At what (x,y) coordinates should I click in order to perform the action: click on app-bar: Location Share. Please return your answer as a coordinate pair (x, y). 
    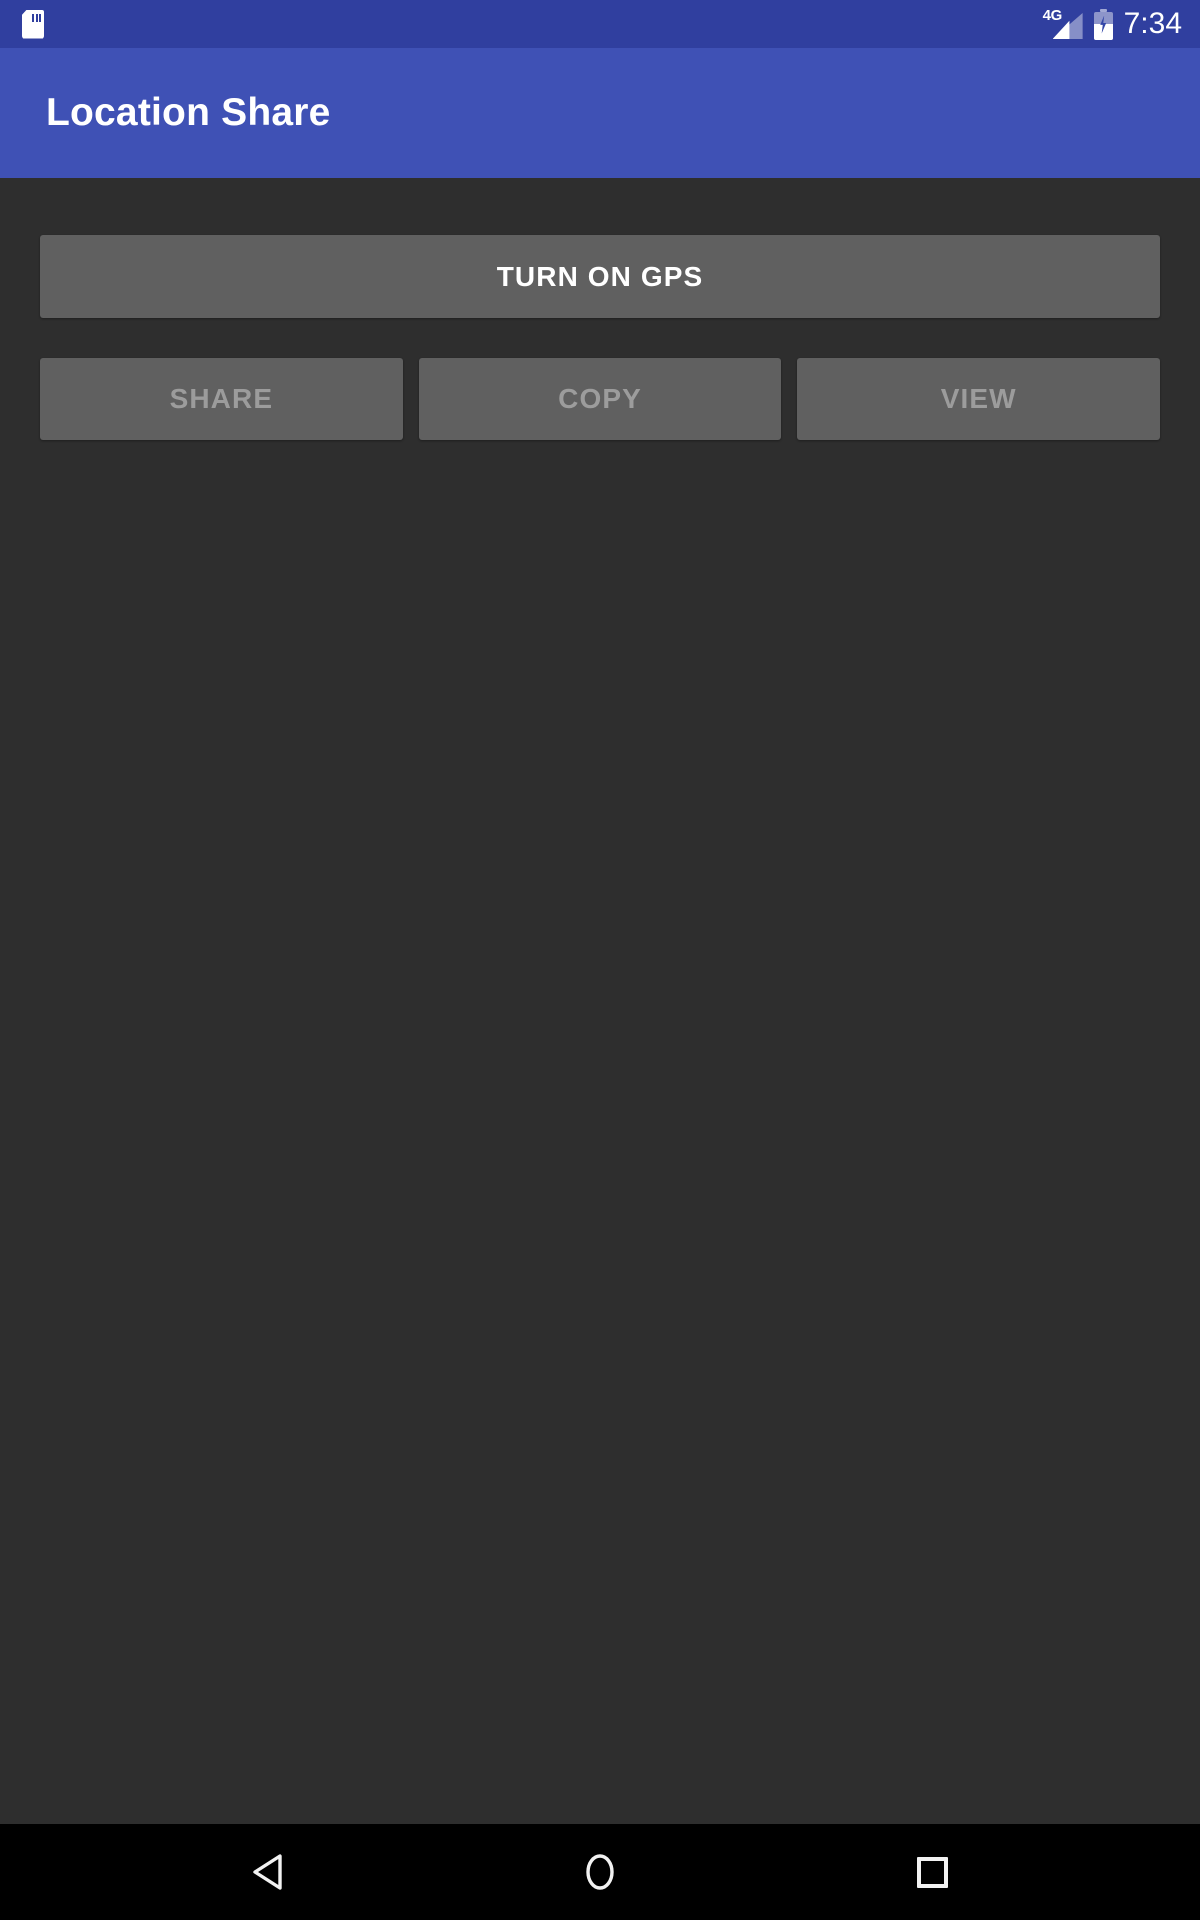
    Looking at the image, I should click on (600, 113).